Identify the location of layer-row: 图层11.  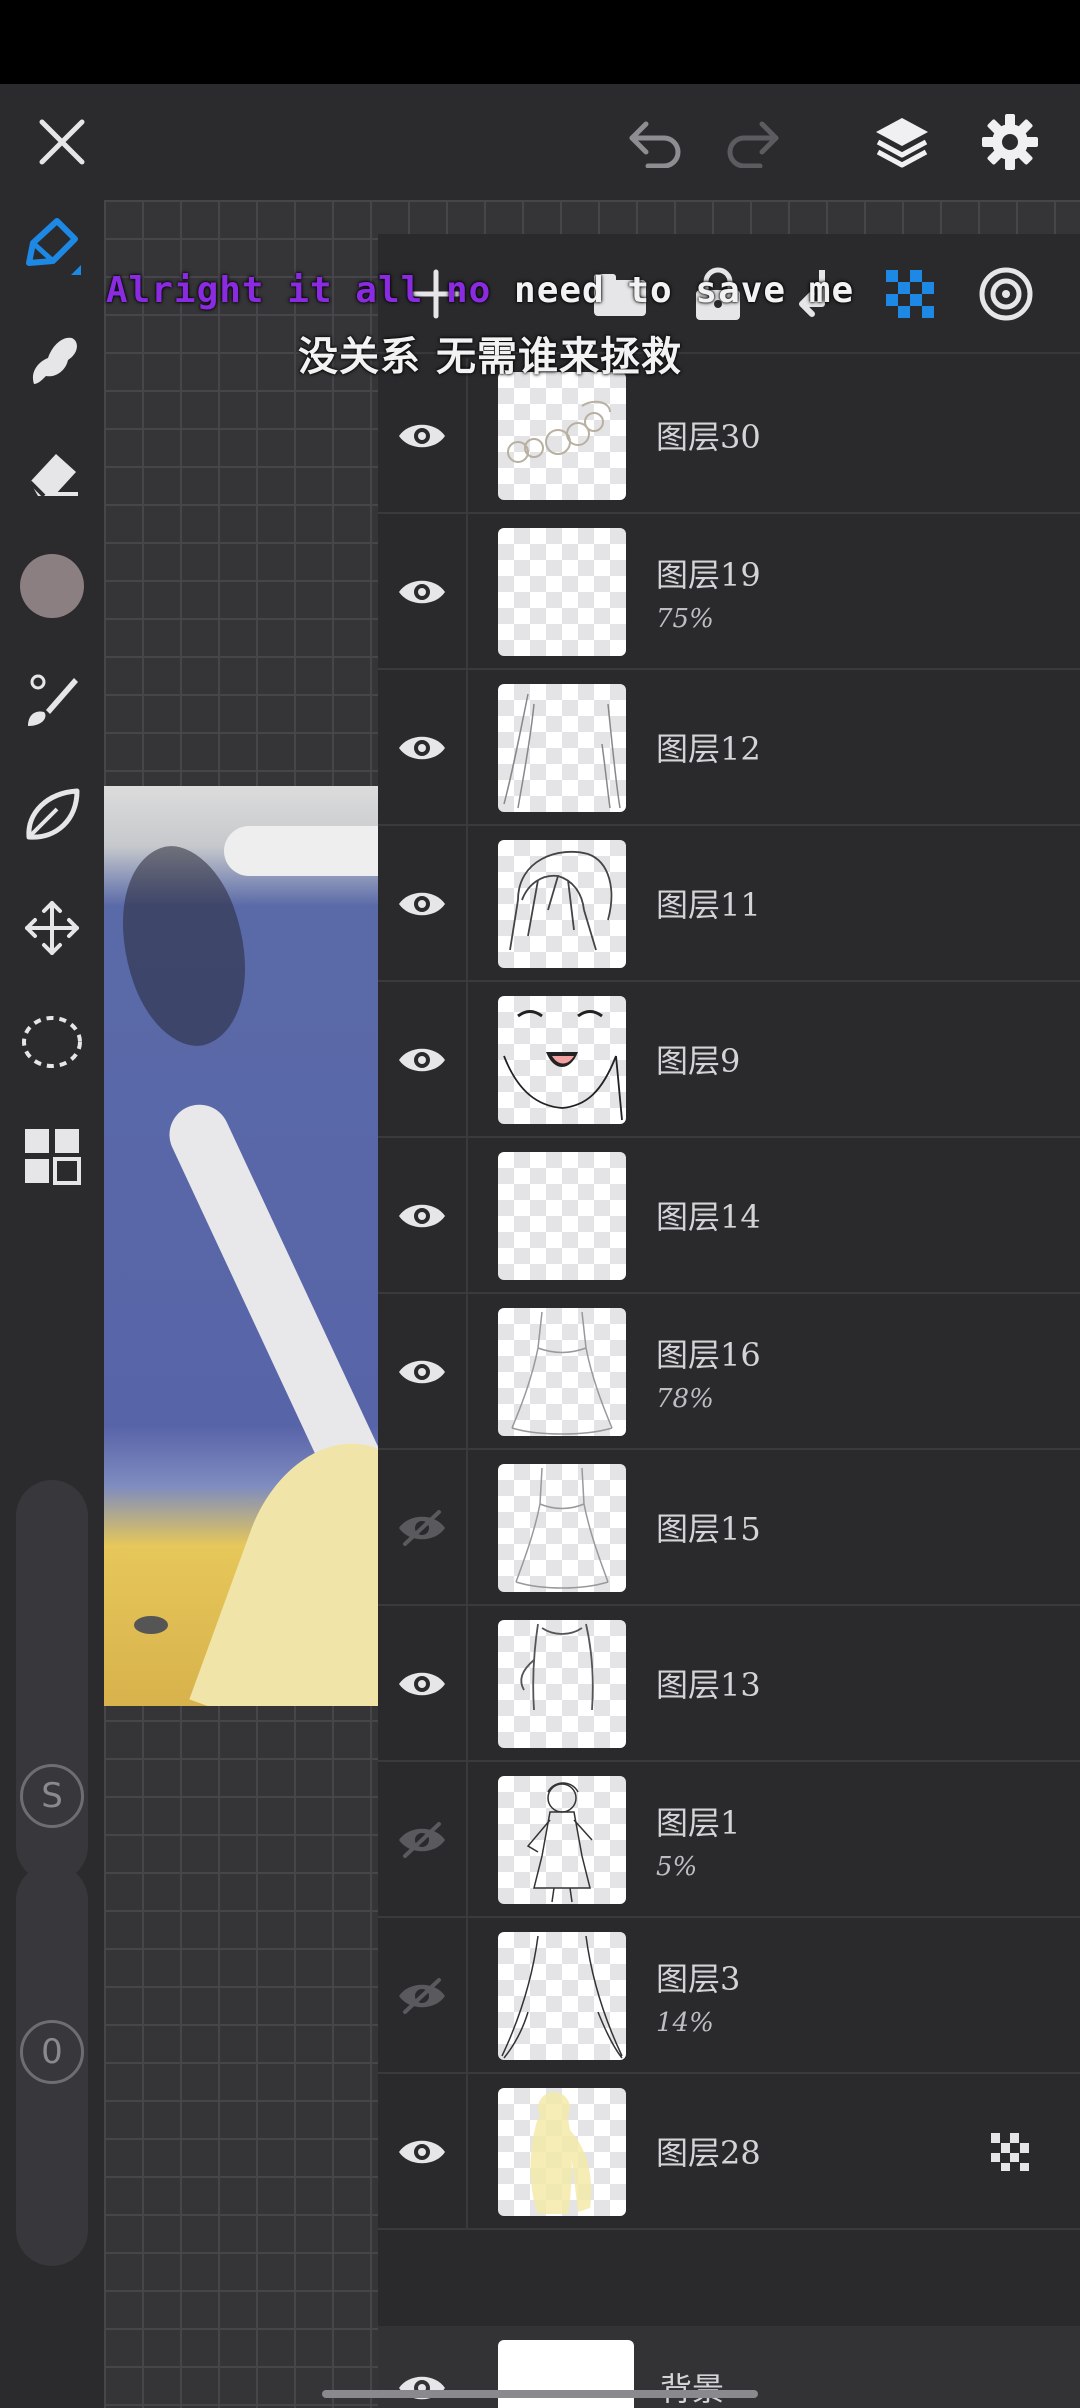
(729, 904).